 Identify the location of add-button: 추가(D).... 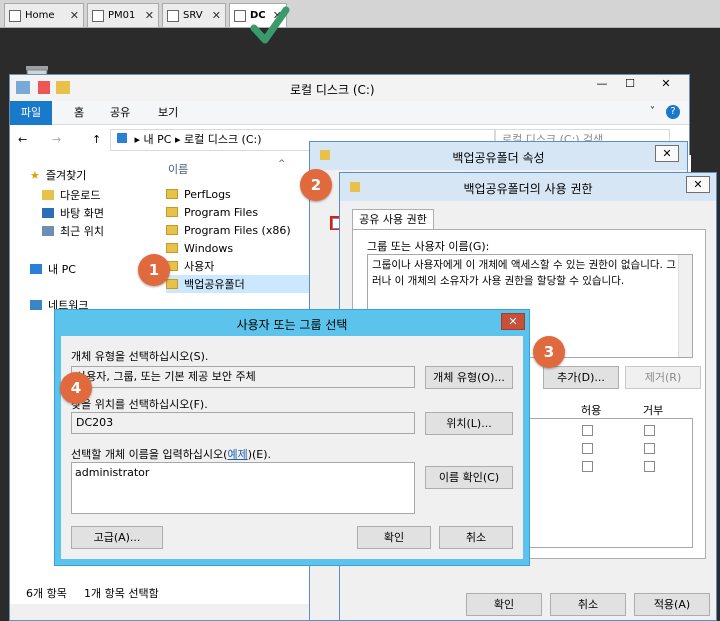
(581, 377).